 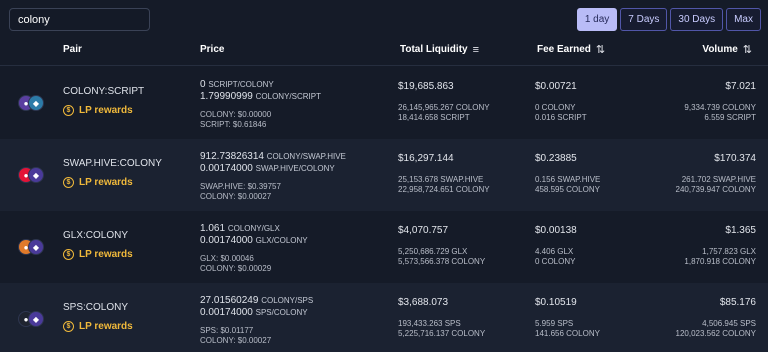 I want to click on volume-usd: $170.374, so click(x=735, y=158).